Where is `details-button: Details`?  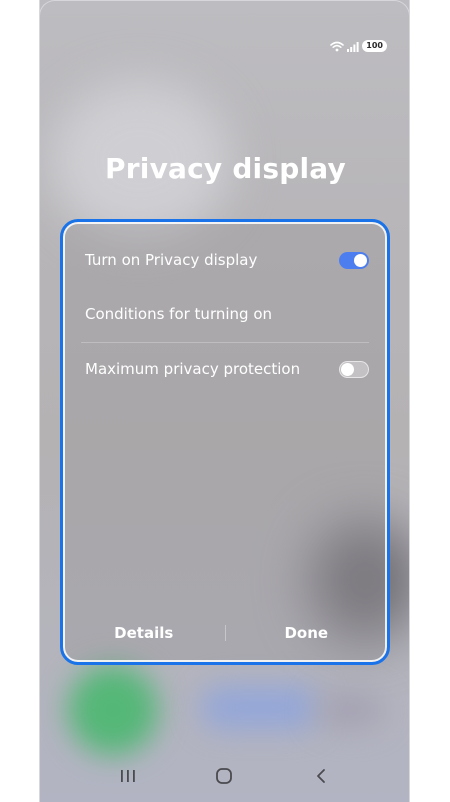 details-button: Details is located at coordinates (144, 633).